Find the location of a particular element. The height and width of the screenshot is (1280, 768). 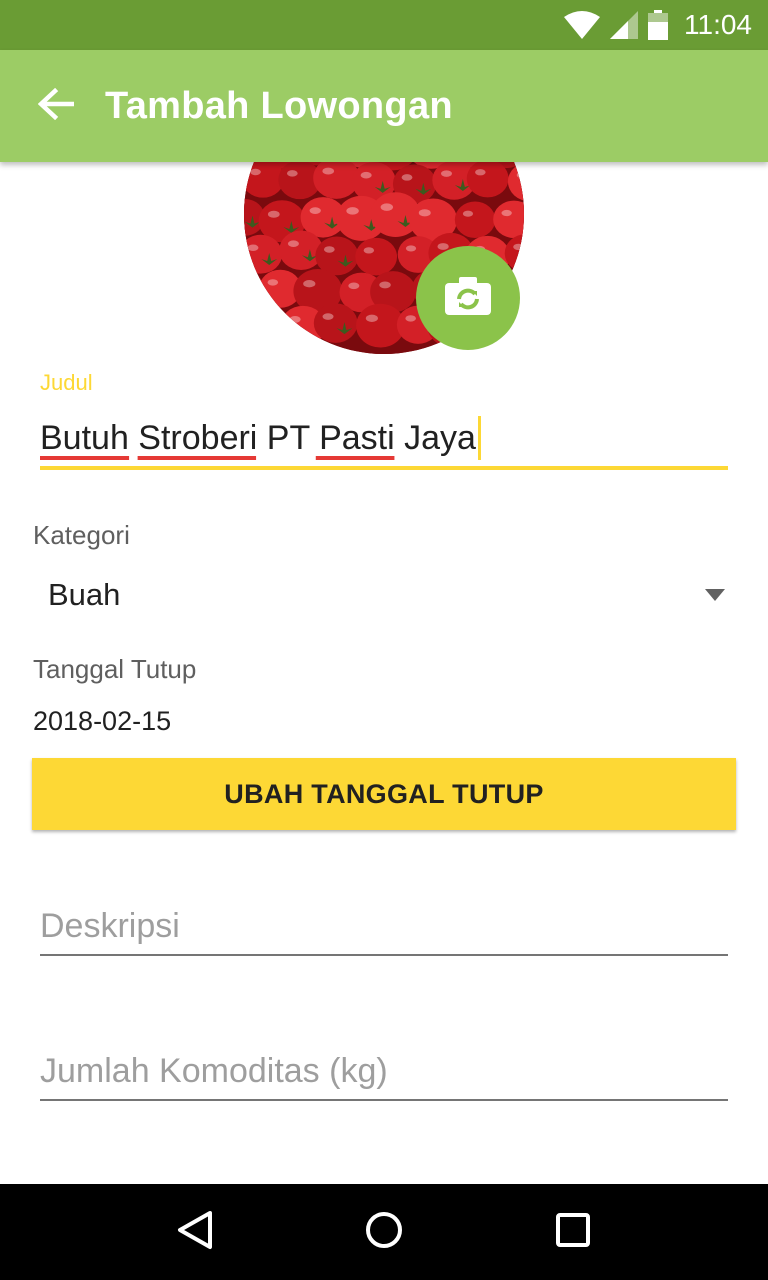

home-circle-icon is located at coordinates (384, 1232).